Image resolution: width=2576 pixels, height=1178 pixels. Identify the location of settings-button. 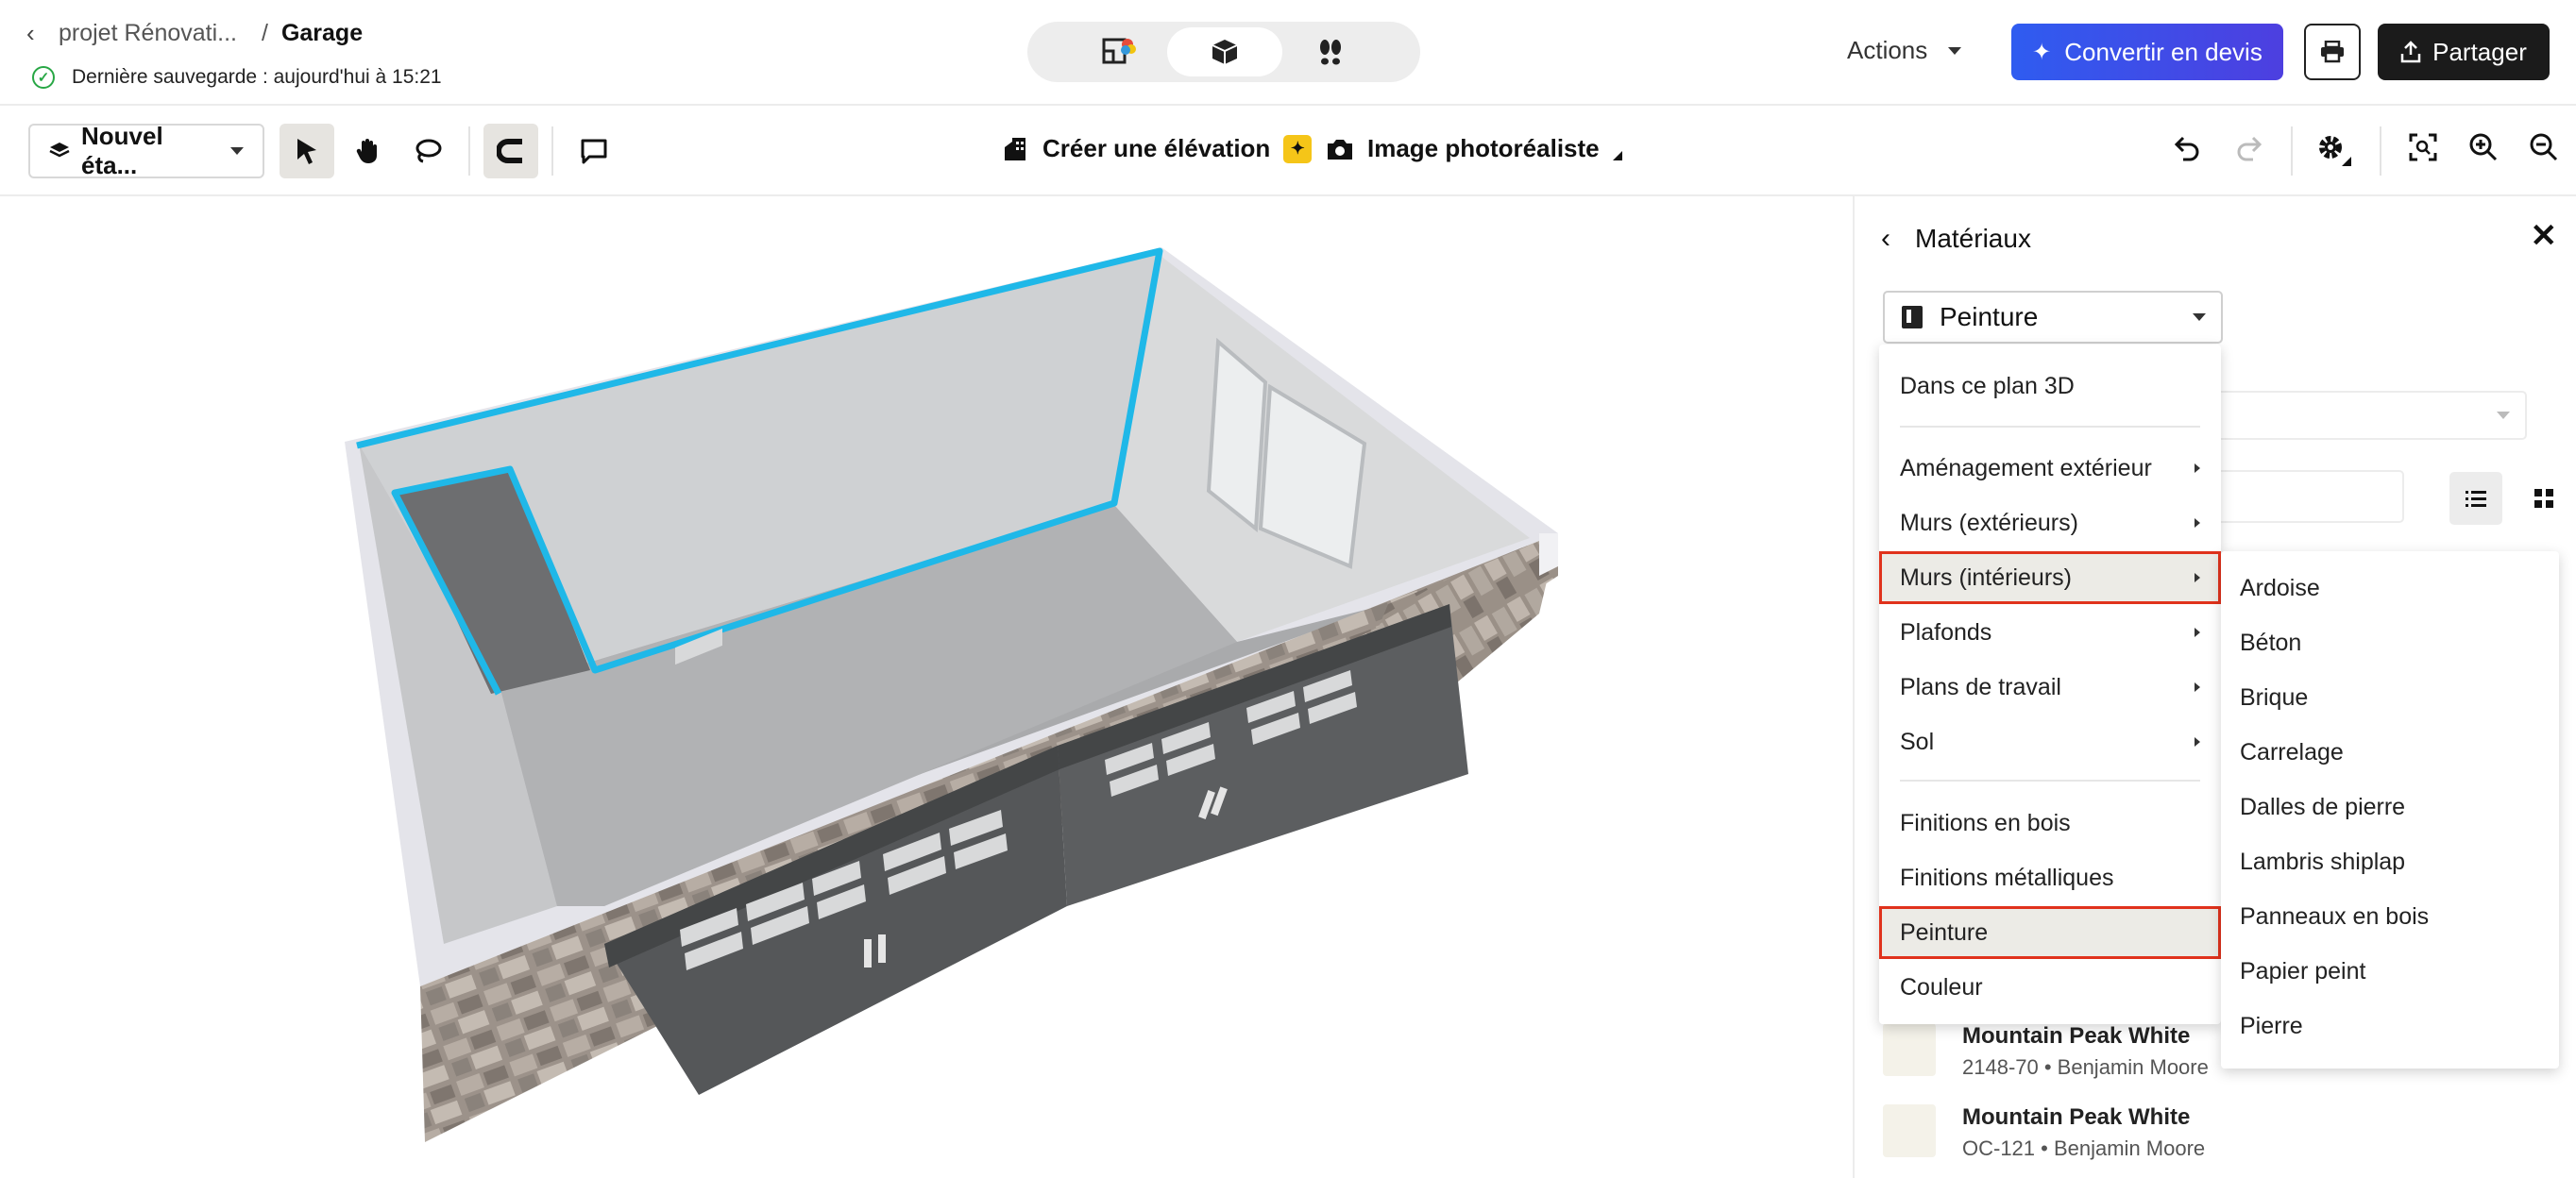
(2334, 151).